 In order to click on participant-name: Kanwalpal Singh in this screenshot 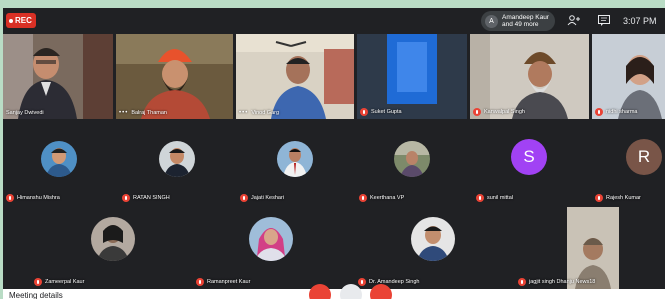, I will do `click(504, 112)`.